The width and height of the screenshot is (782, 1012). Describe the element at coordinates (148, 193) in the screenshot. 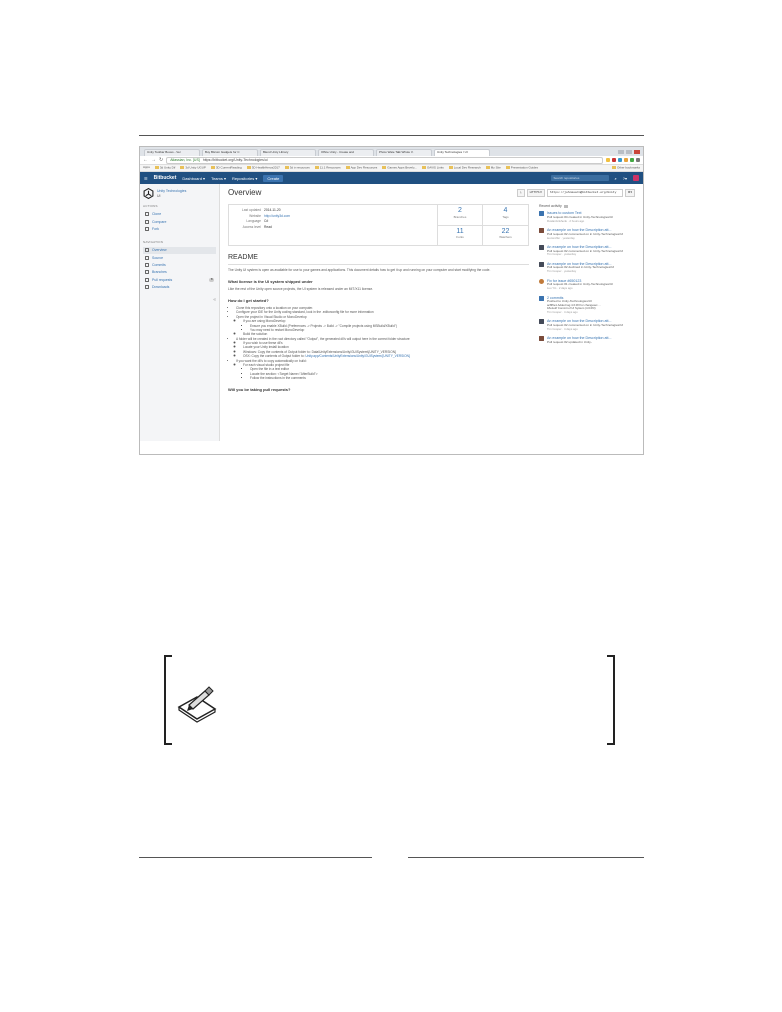

I see `unity-logo-icon` at that location.